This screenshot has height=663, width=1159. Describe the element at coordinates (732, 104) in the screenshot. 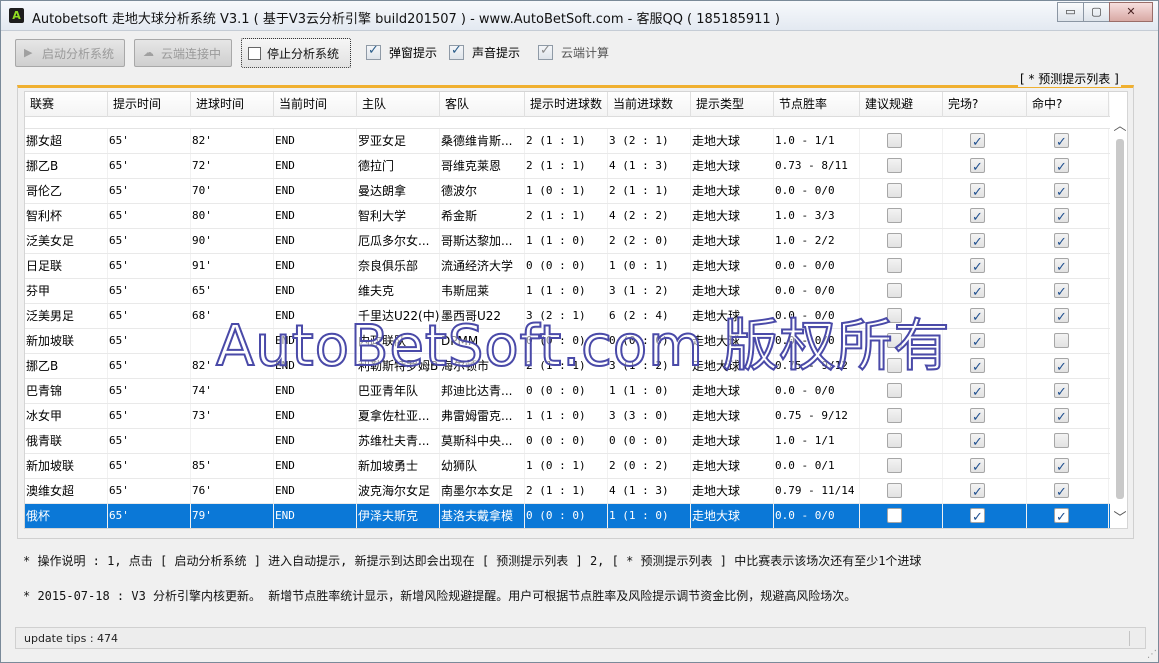

I see `header-col-tip-type: 提示类型` at that location.